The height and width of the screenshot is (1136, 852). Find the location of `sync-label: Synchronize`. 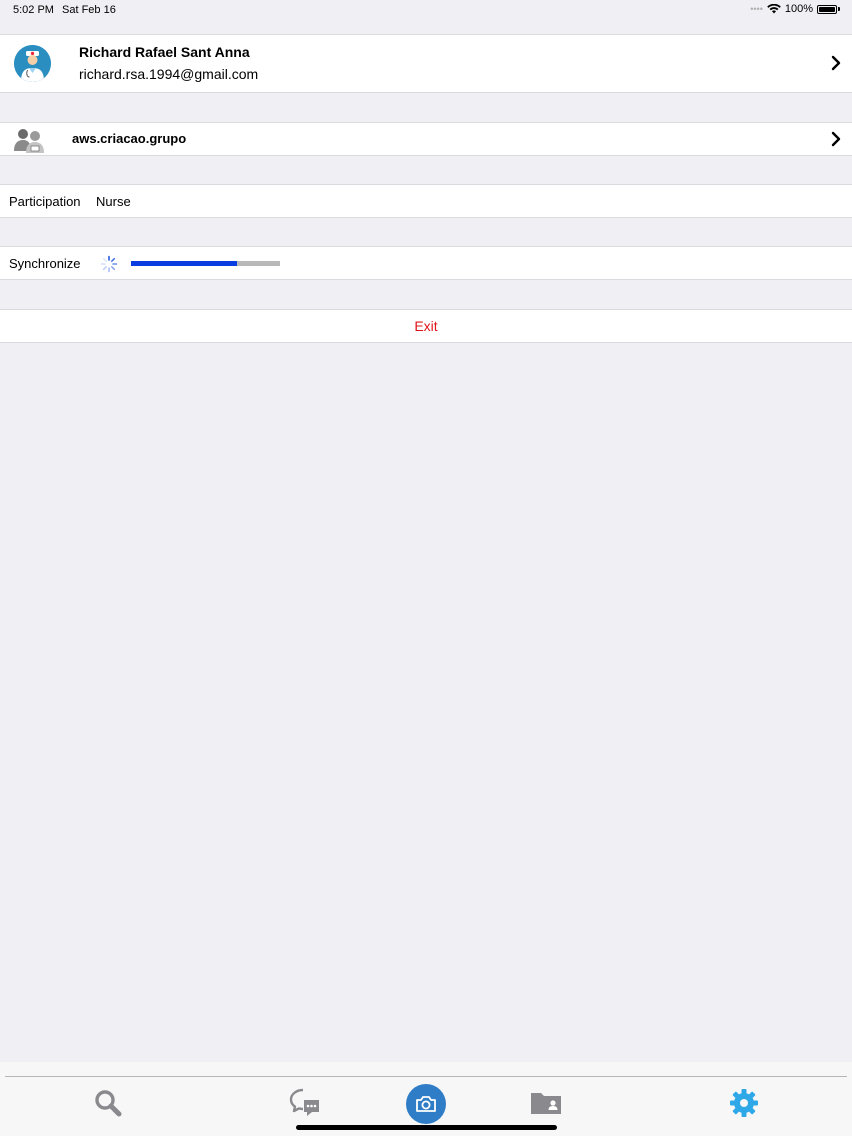

sync-label: Synchronize is located at coordinates (45, 263).